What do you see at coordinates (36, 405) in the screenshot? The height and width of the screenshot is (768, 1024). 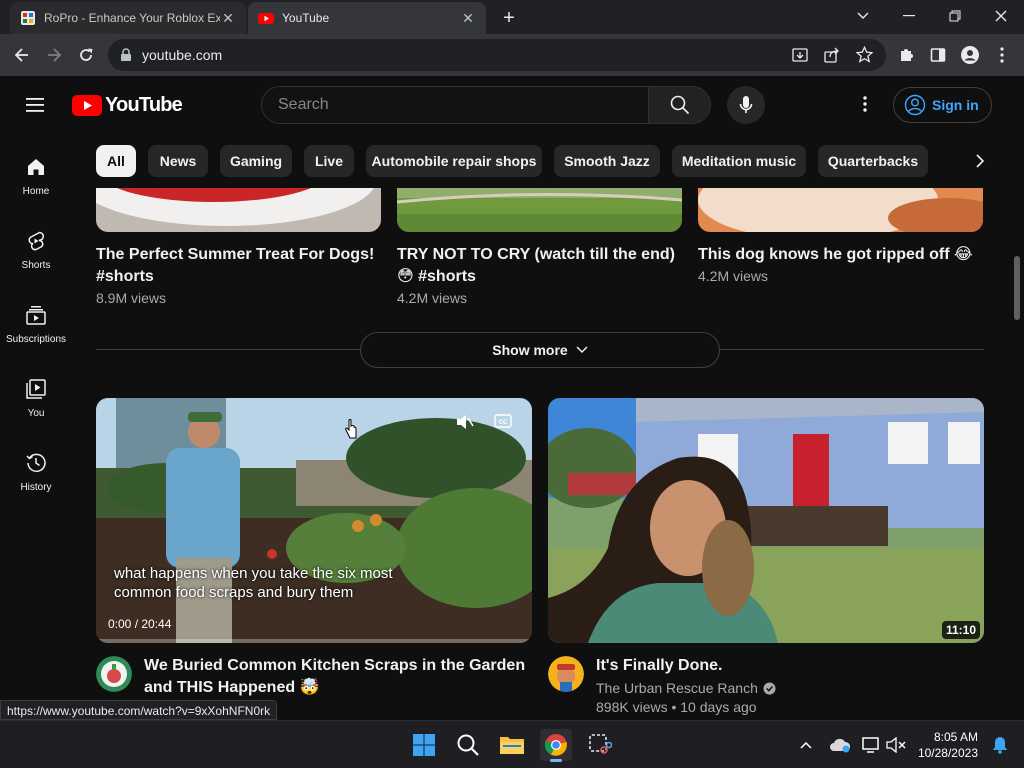 I see `sidebar-item-you: You` at bounding box center [36, 405].